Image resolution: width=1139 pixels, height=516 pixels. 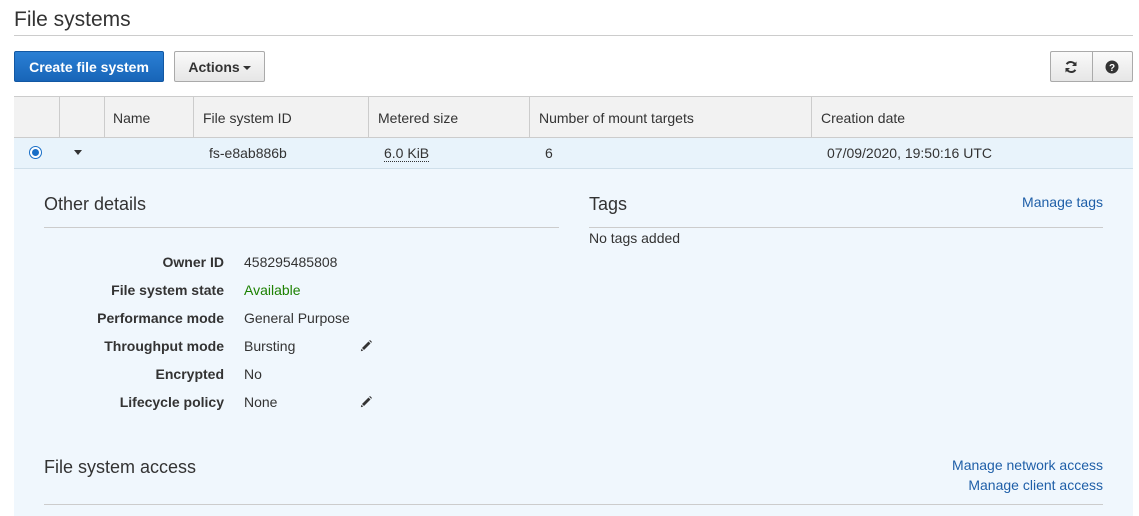 I want to click on toolbar-icon-group: ?, so click(x=1091, y=66).